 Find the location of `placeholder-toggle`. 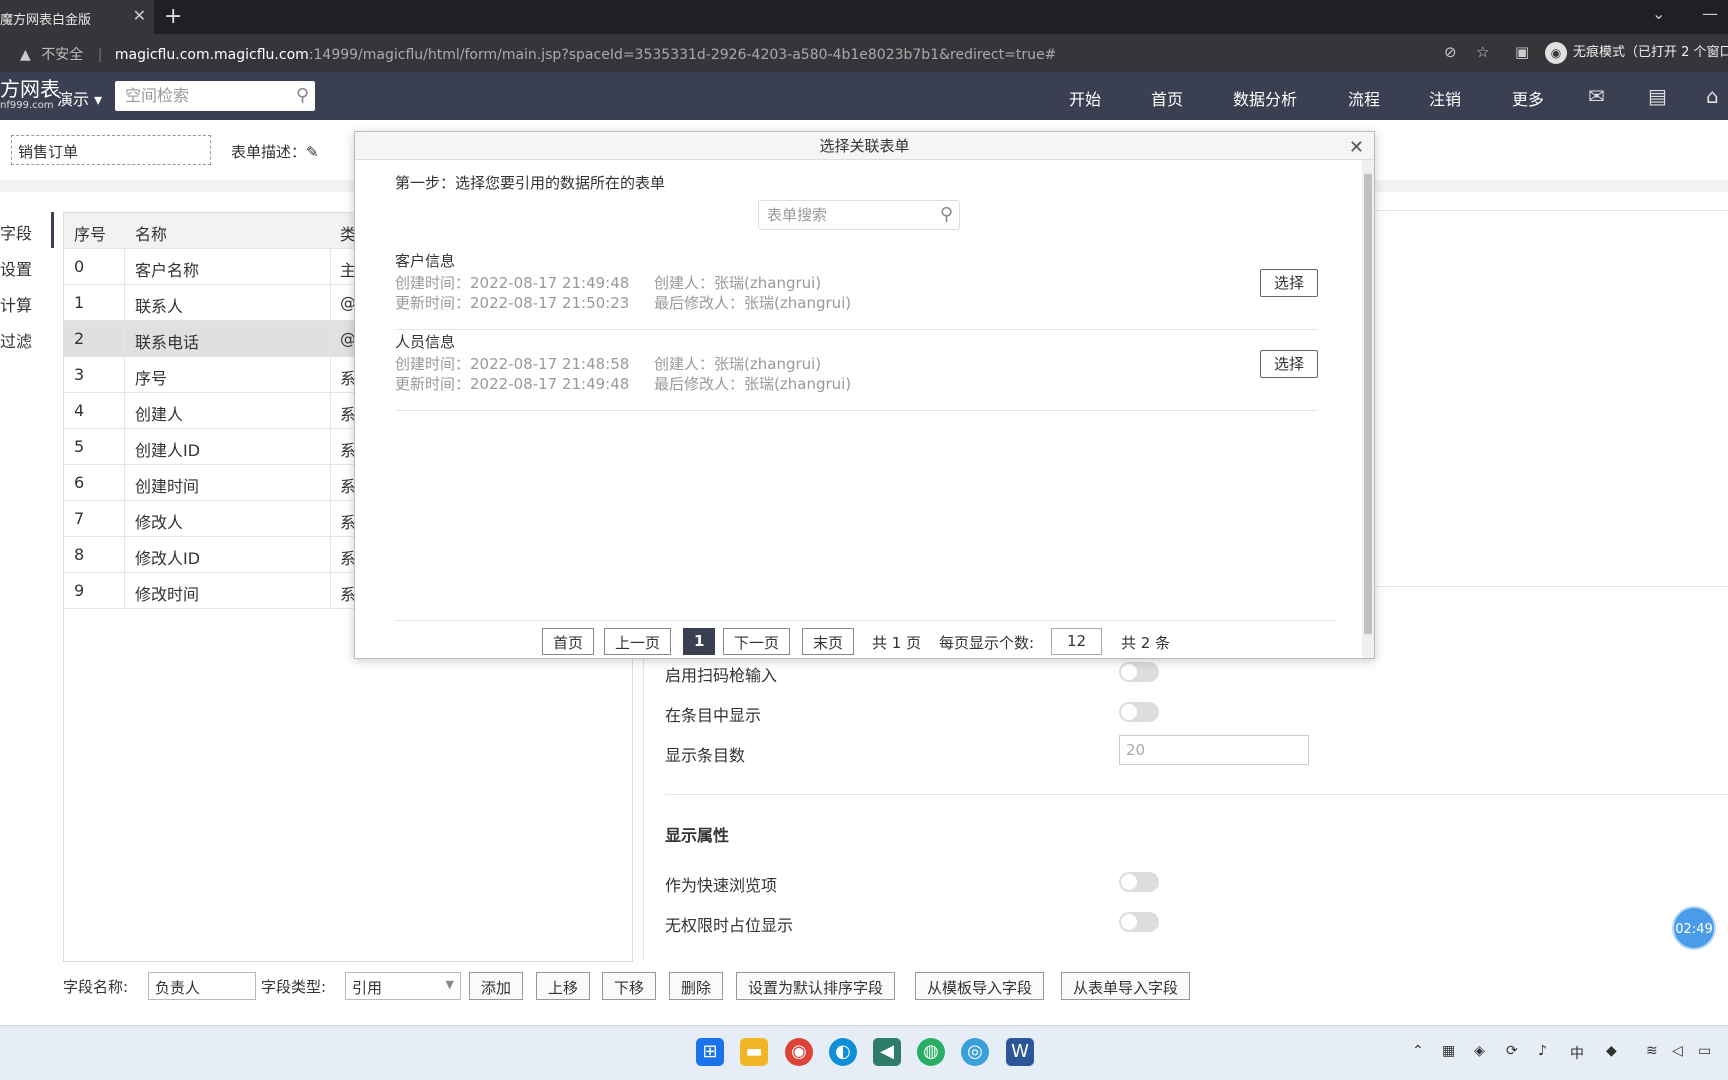

placeholder-toggle is located at coordinates (1139, 922).